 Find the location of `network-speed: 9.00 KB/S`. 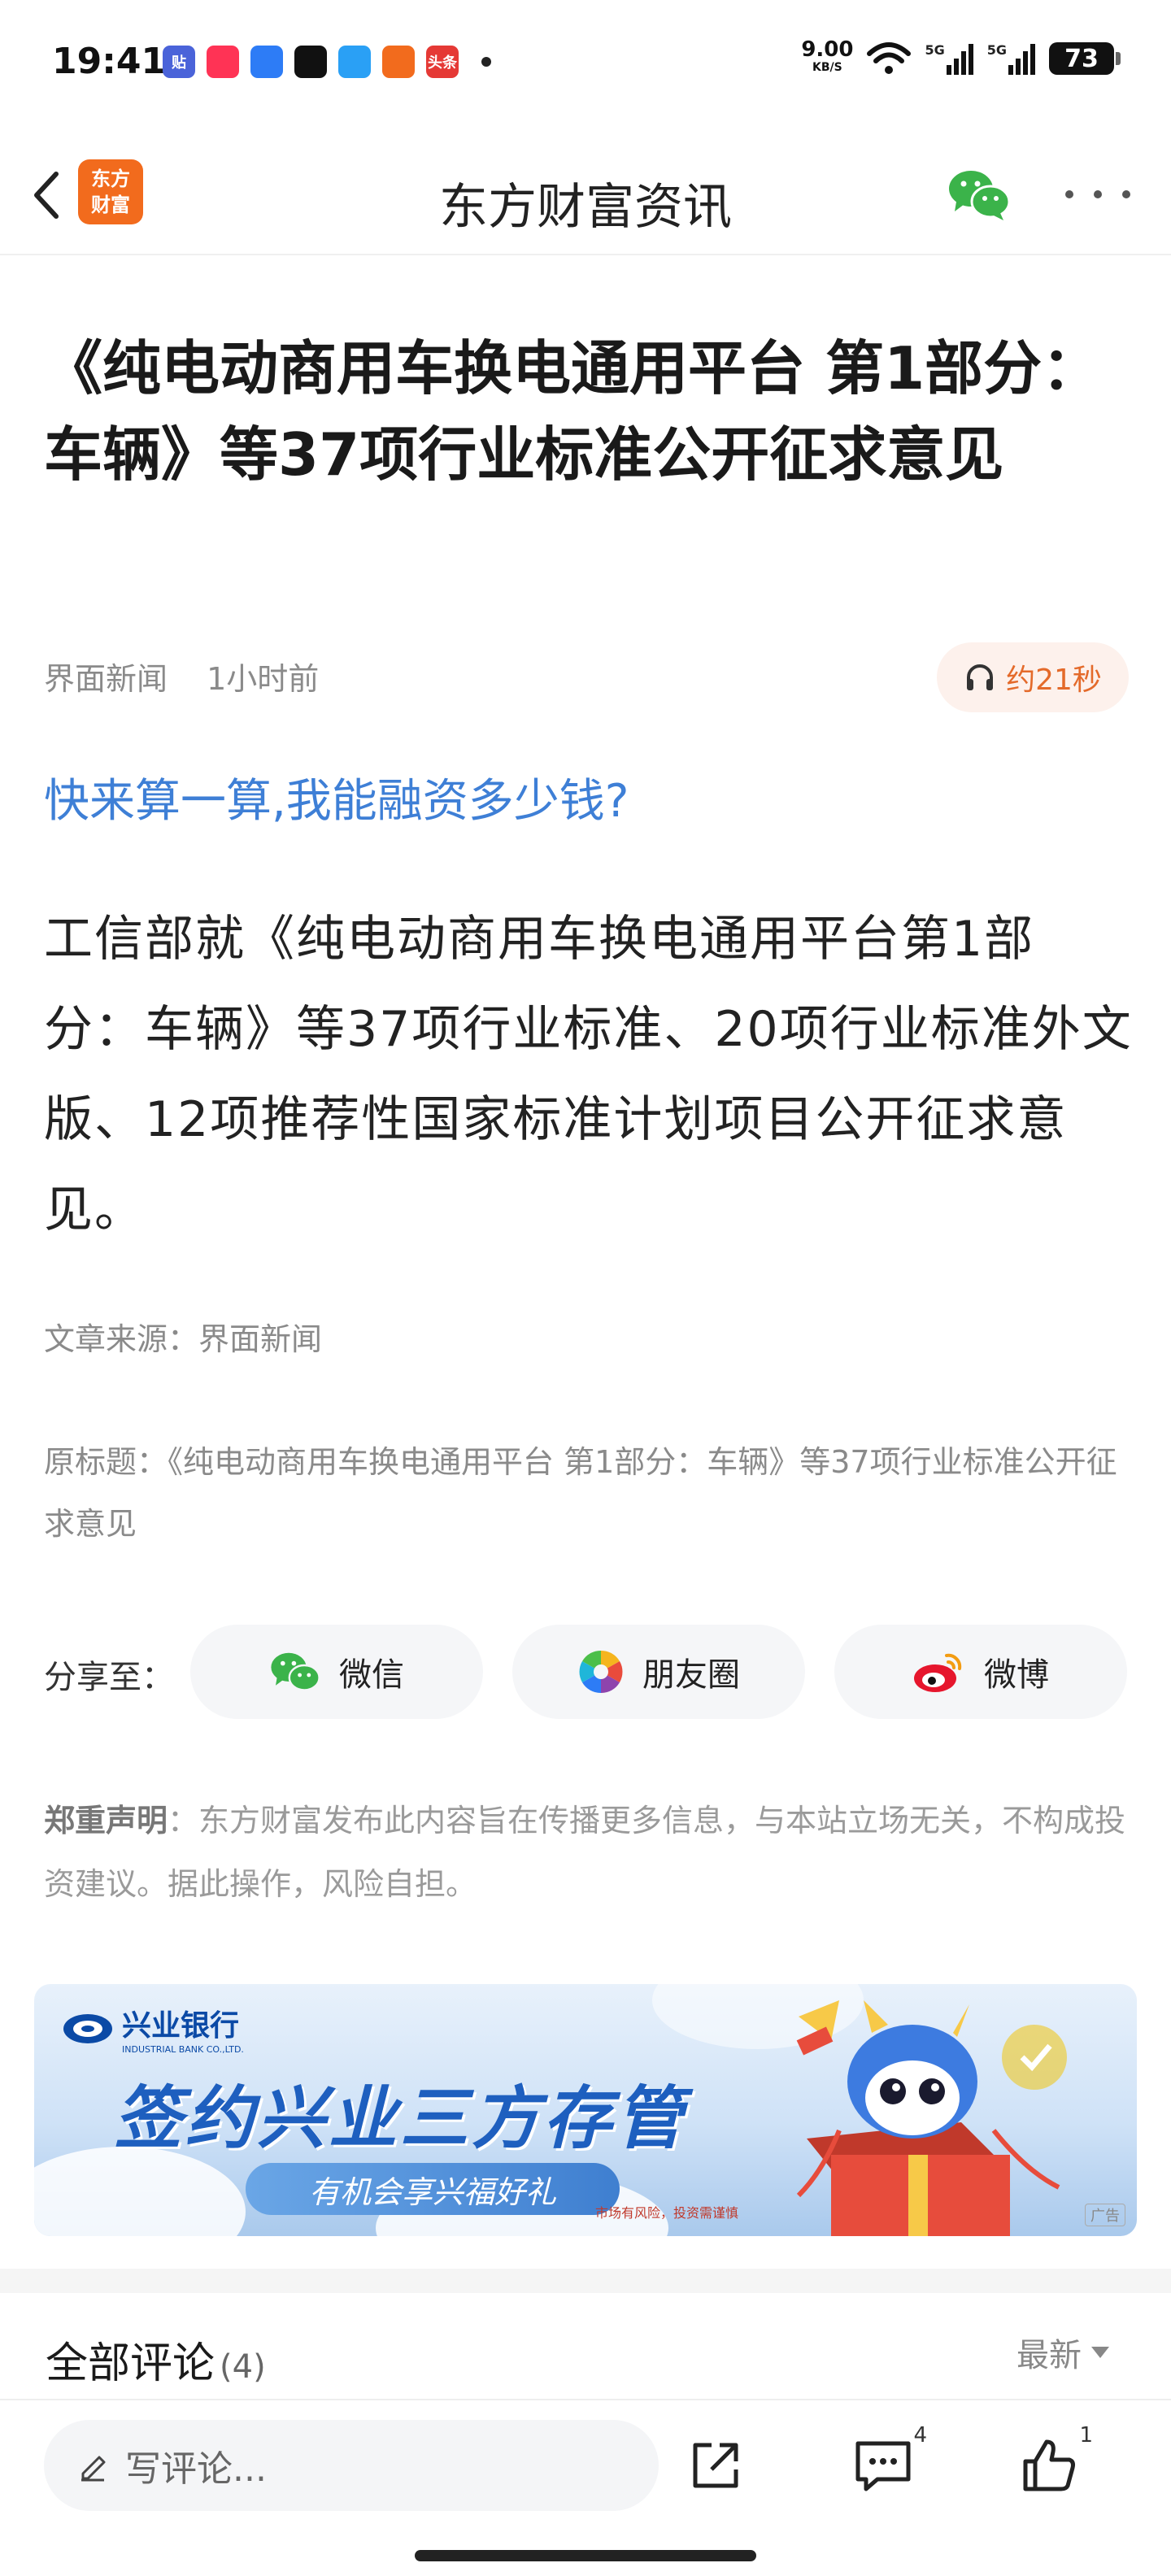

network-speed: 9.00 KB/S is located at coordinates (827, 58).